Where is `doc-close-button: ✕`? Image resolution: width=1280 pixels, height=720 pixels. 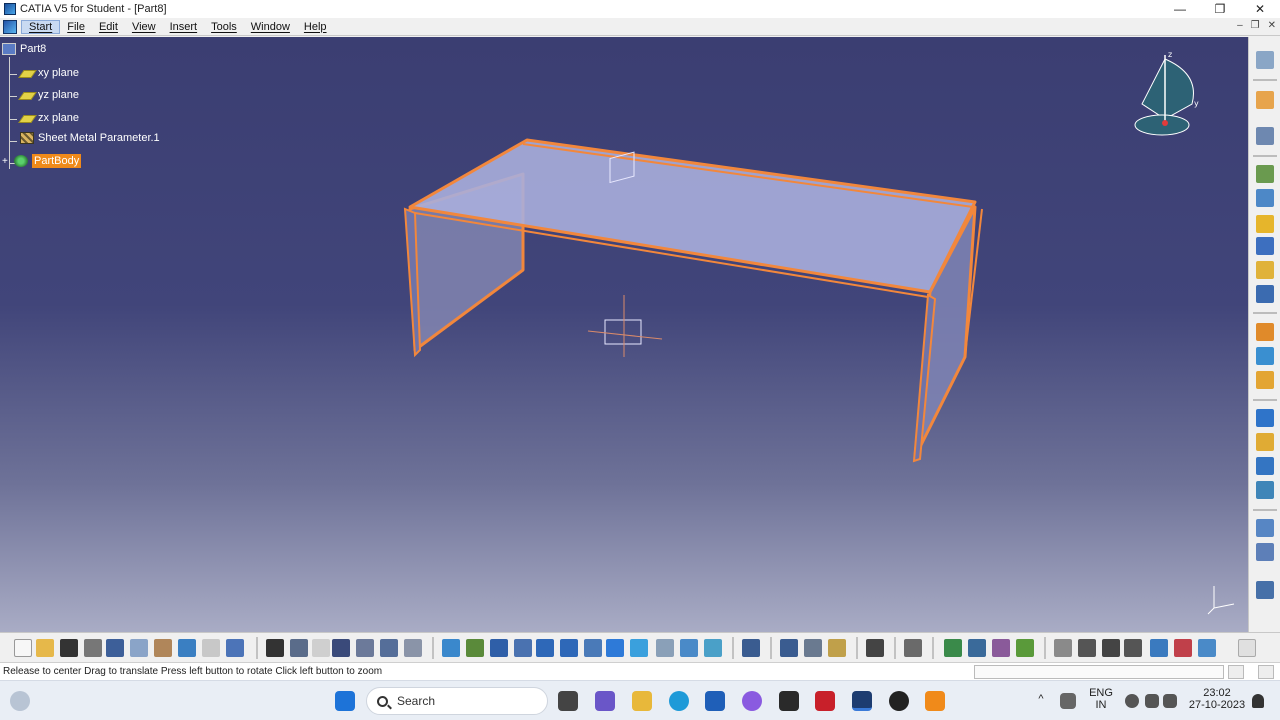
doc-close-button: ✕ is located at coordinates (1272, 25).